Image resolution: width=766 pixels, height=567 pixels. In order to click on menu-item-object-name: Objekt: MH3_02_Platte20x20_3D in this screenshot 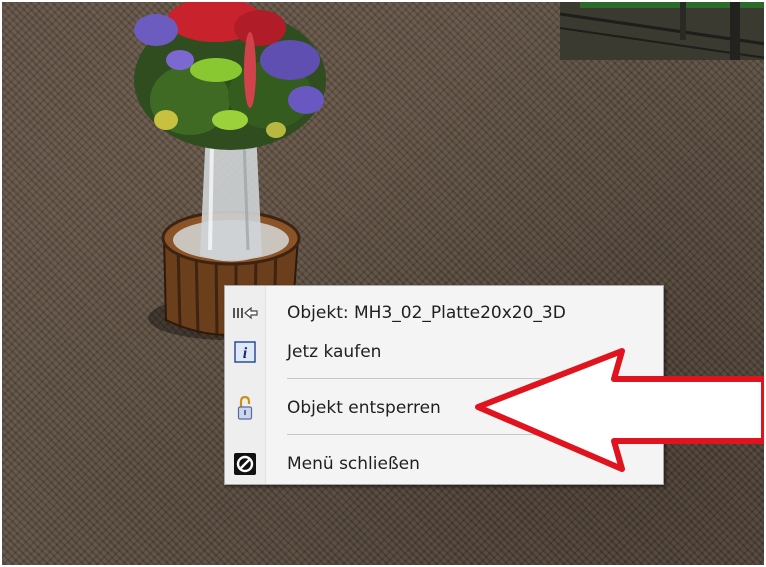, I will do `click(444, 313)`.